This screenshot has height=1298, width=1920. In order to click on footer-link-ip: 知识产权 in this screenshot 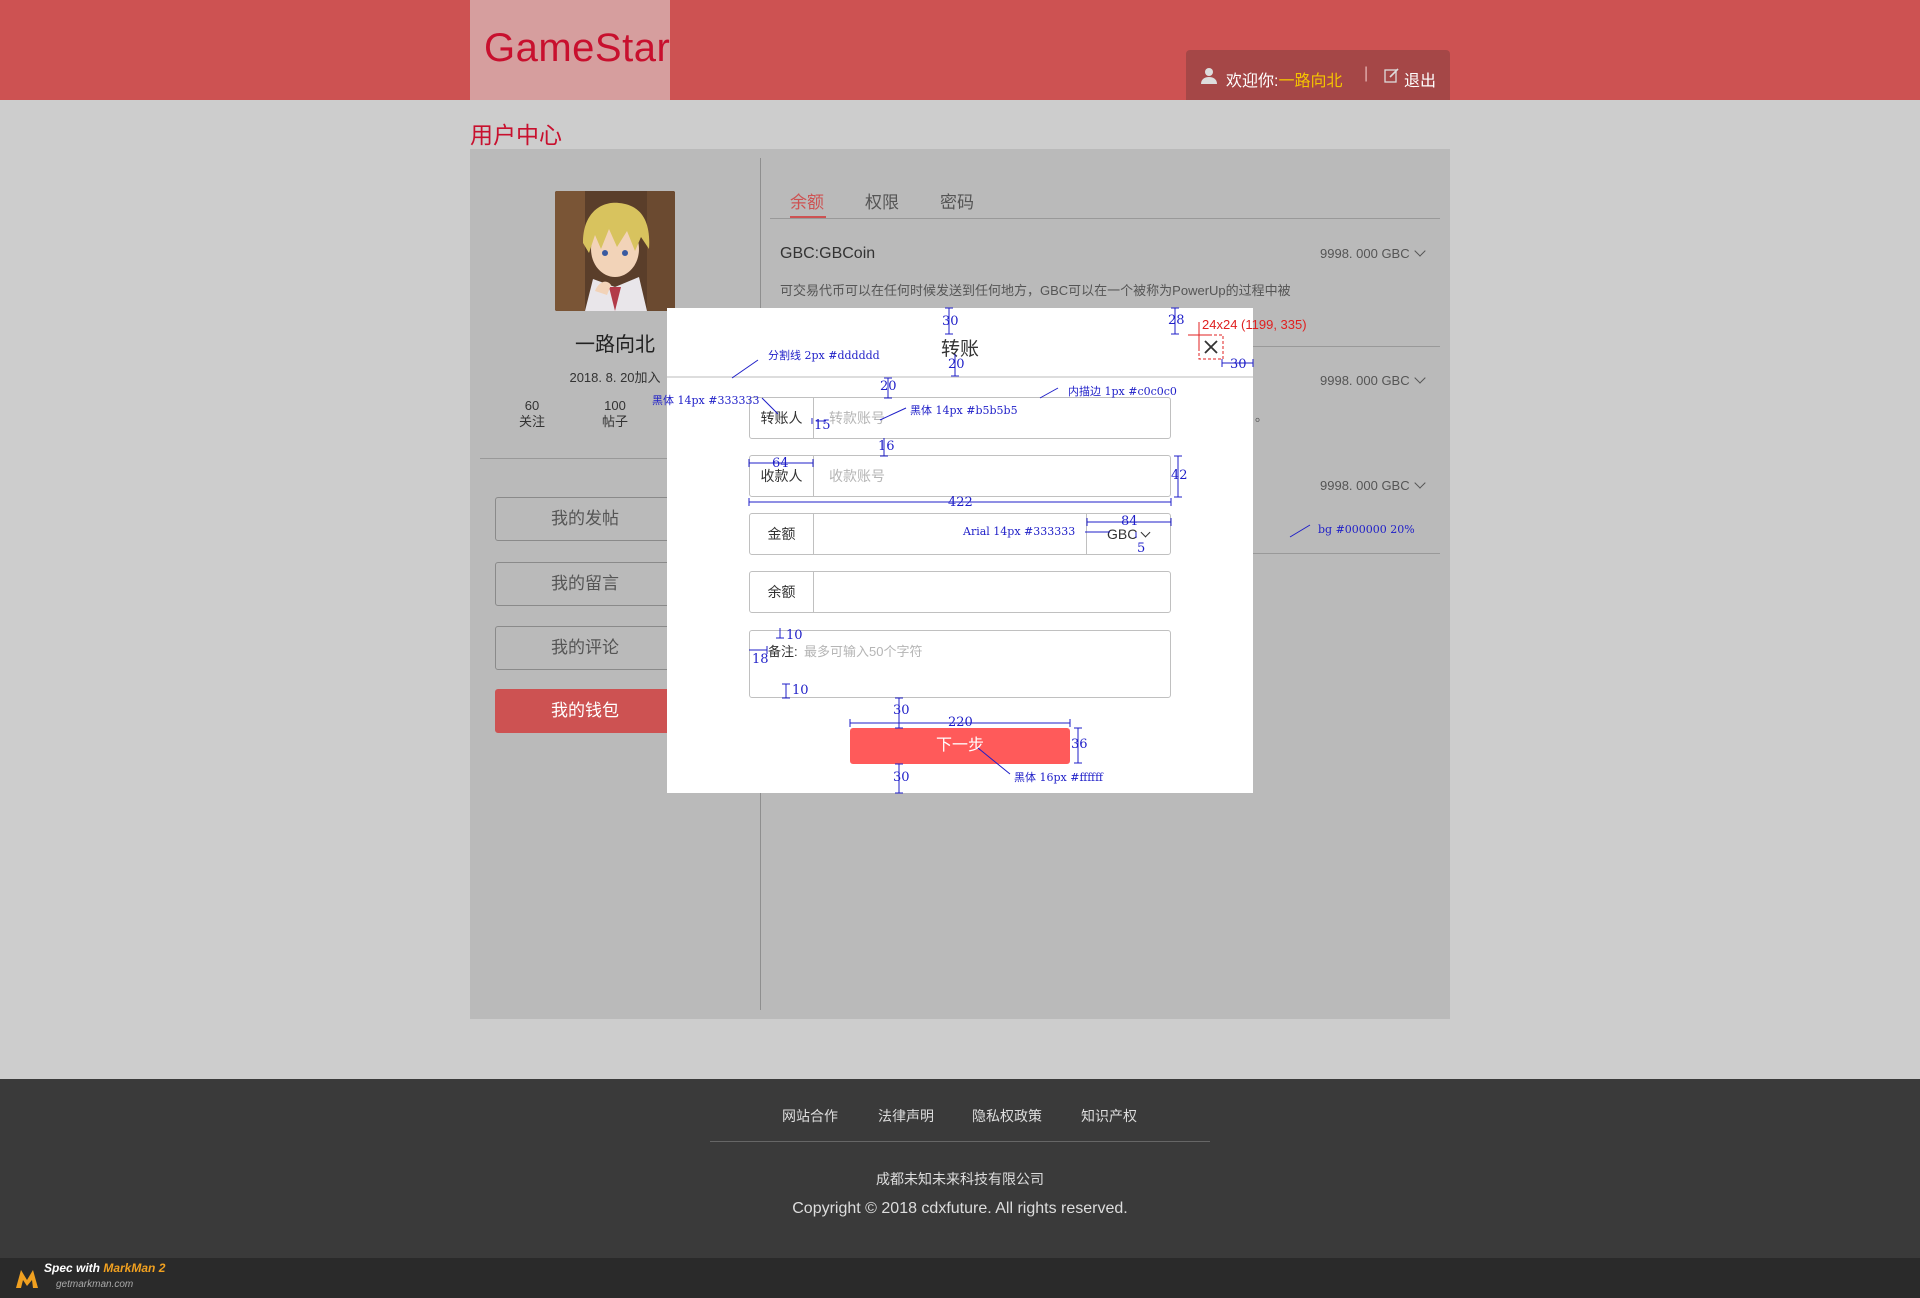, I will do `click(1109, 1116)`.